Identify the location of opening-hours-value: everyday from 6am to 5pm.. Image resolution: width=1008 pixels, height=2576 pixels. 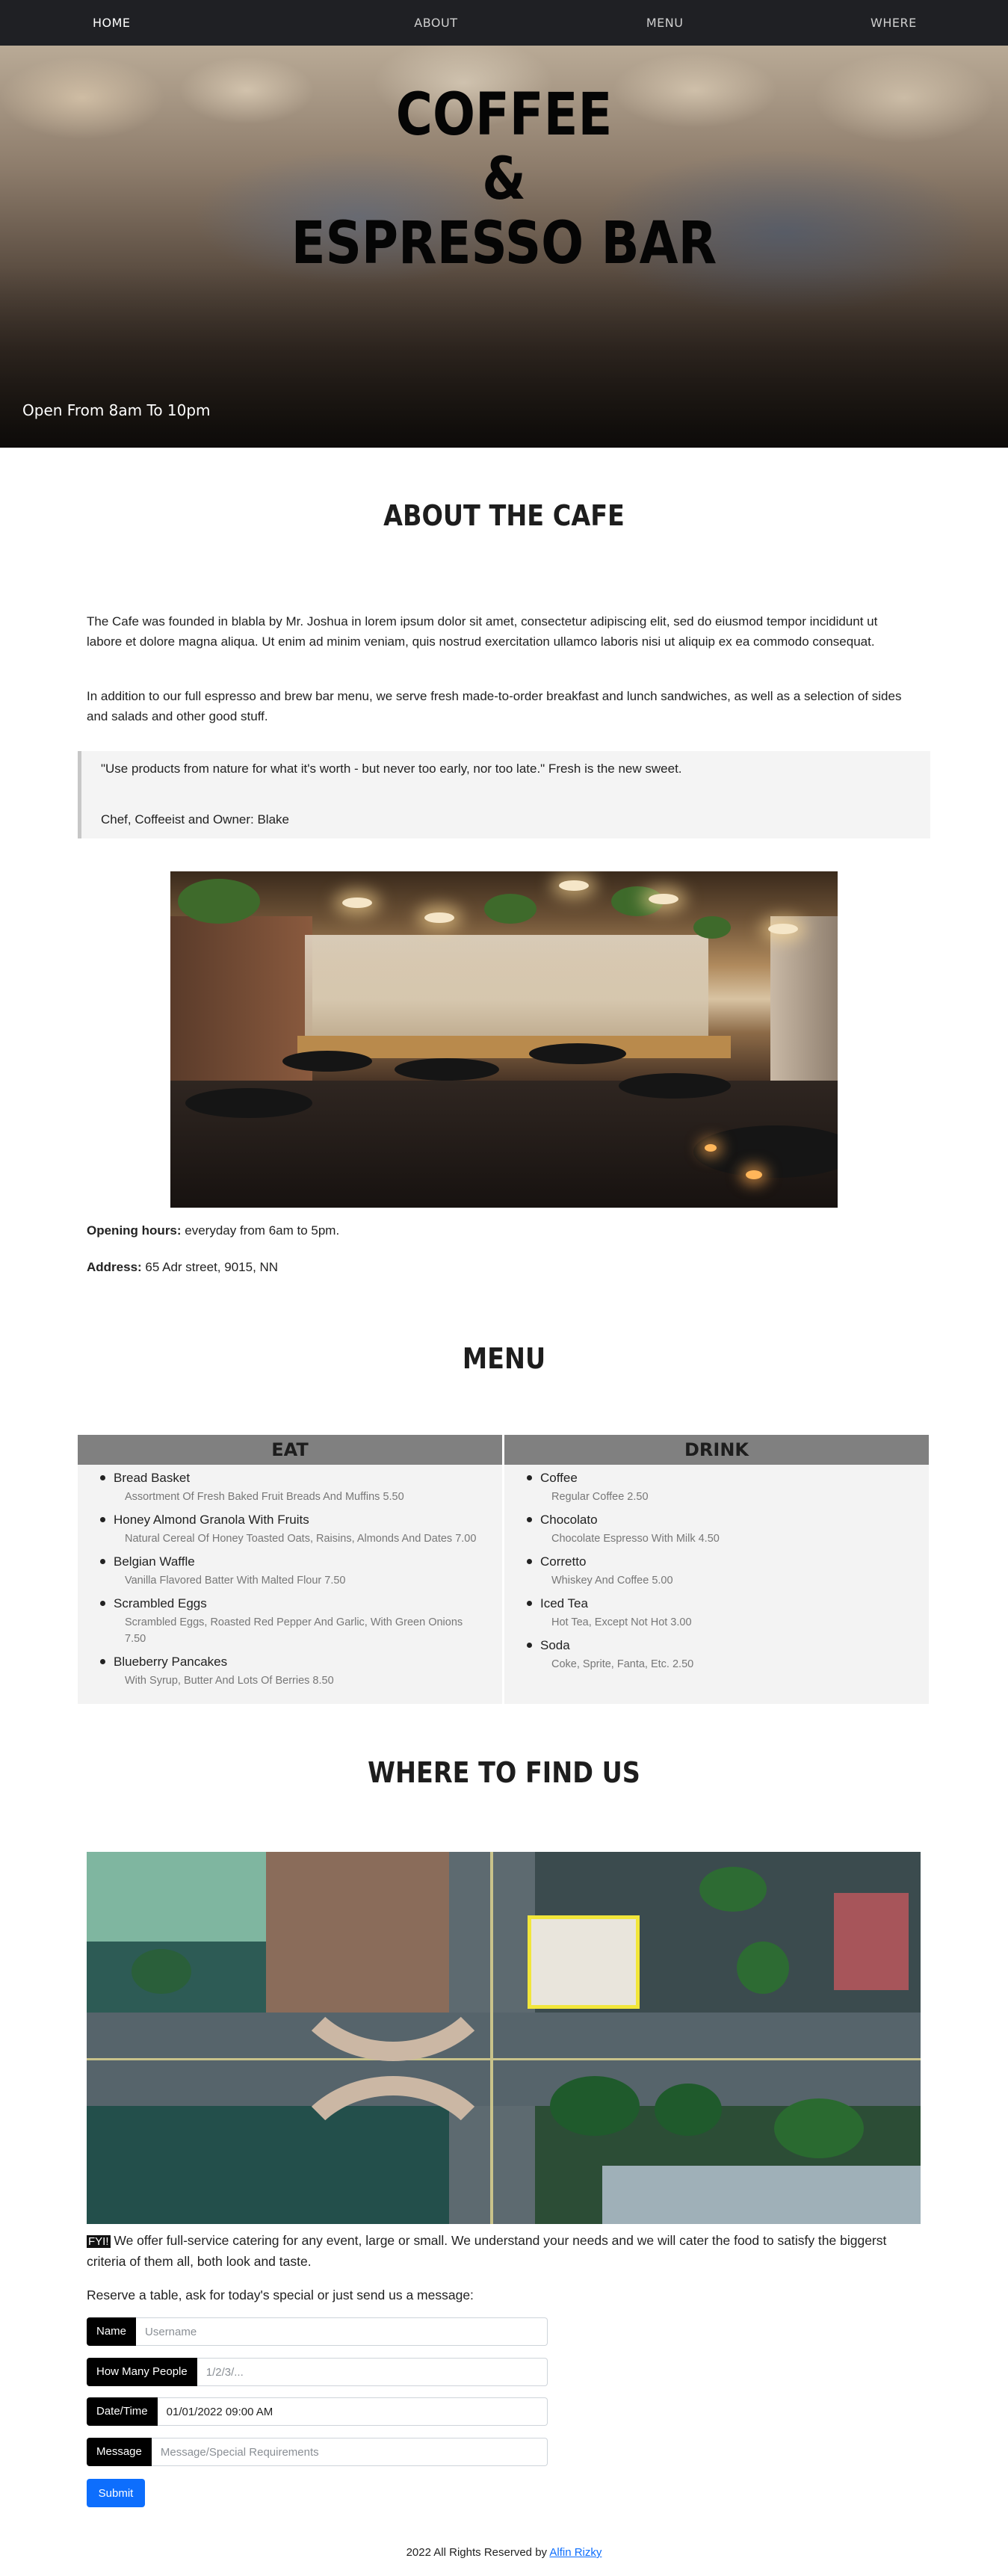
(260, 1231).